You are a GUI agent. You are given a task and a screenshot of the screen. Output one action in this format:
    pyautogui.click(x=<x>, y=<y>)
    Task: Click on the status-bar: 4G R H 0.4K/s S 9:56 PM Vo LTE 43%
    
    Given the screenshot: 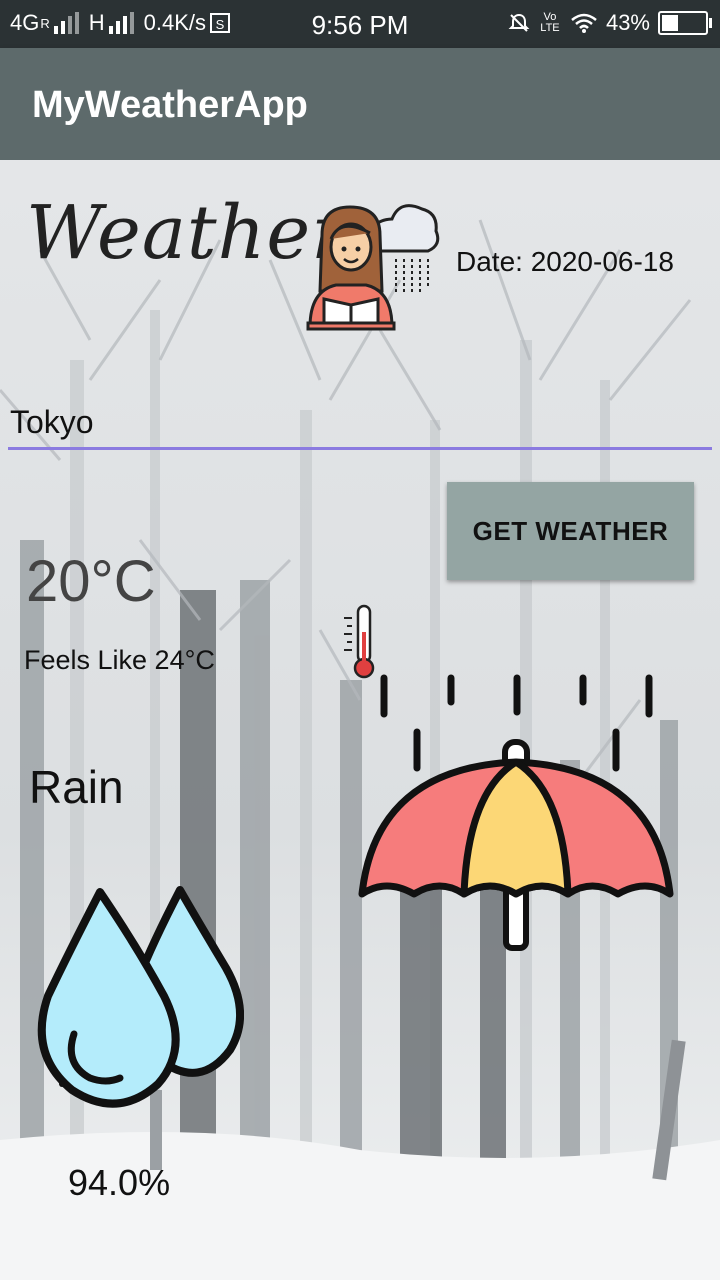 What is the action you would take?
    pyautogui.click(x=360, y=24)
    